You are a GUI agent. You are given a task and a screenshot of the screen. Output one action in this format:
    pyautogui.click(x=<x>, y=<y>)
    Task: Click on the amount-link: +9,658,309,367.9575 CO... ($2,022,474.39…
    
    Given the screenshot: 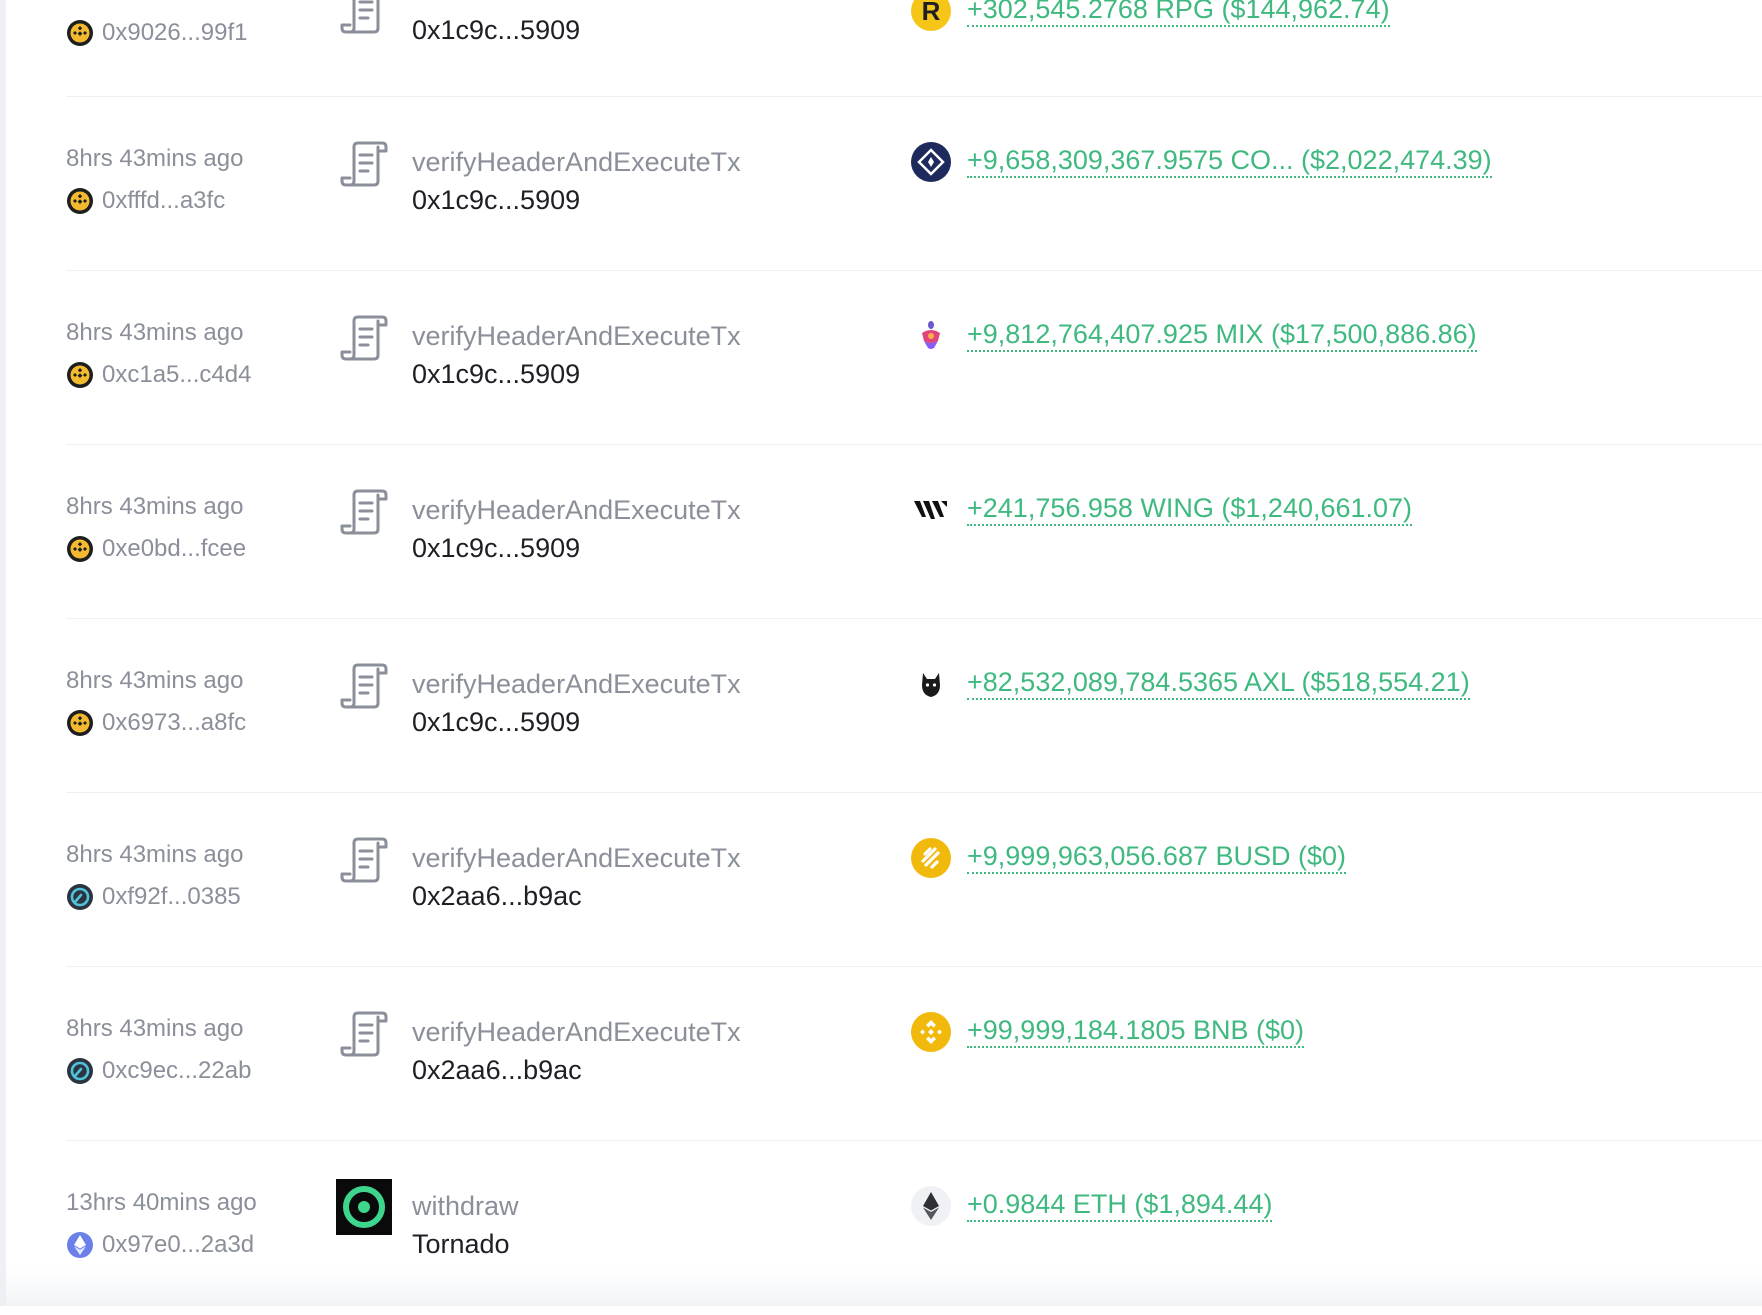 What is the action you would take?
    pyautogui.click(x=1229, y=162)
    